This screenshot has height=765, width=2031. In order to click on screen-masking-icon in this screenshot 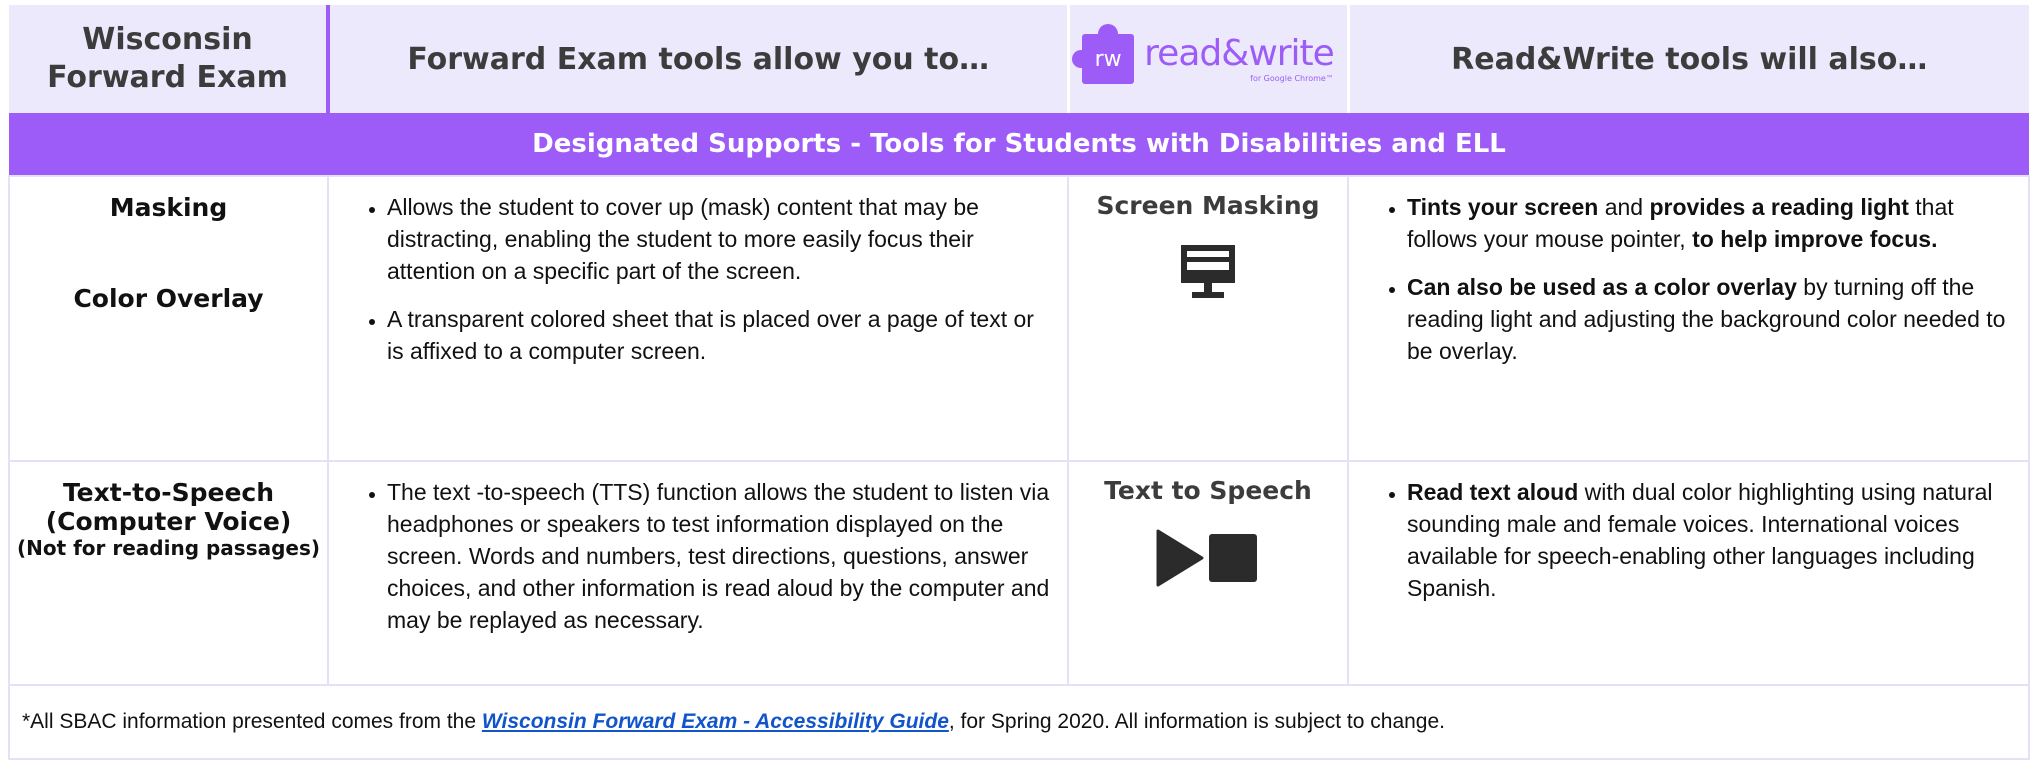, I will do `click(1208, 271)`.